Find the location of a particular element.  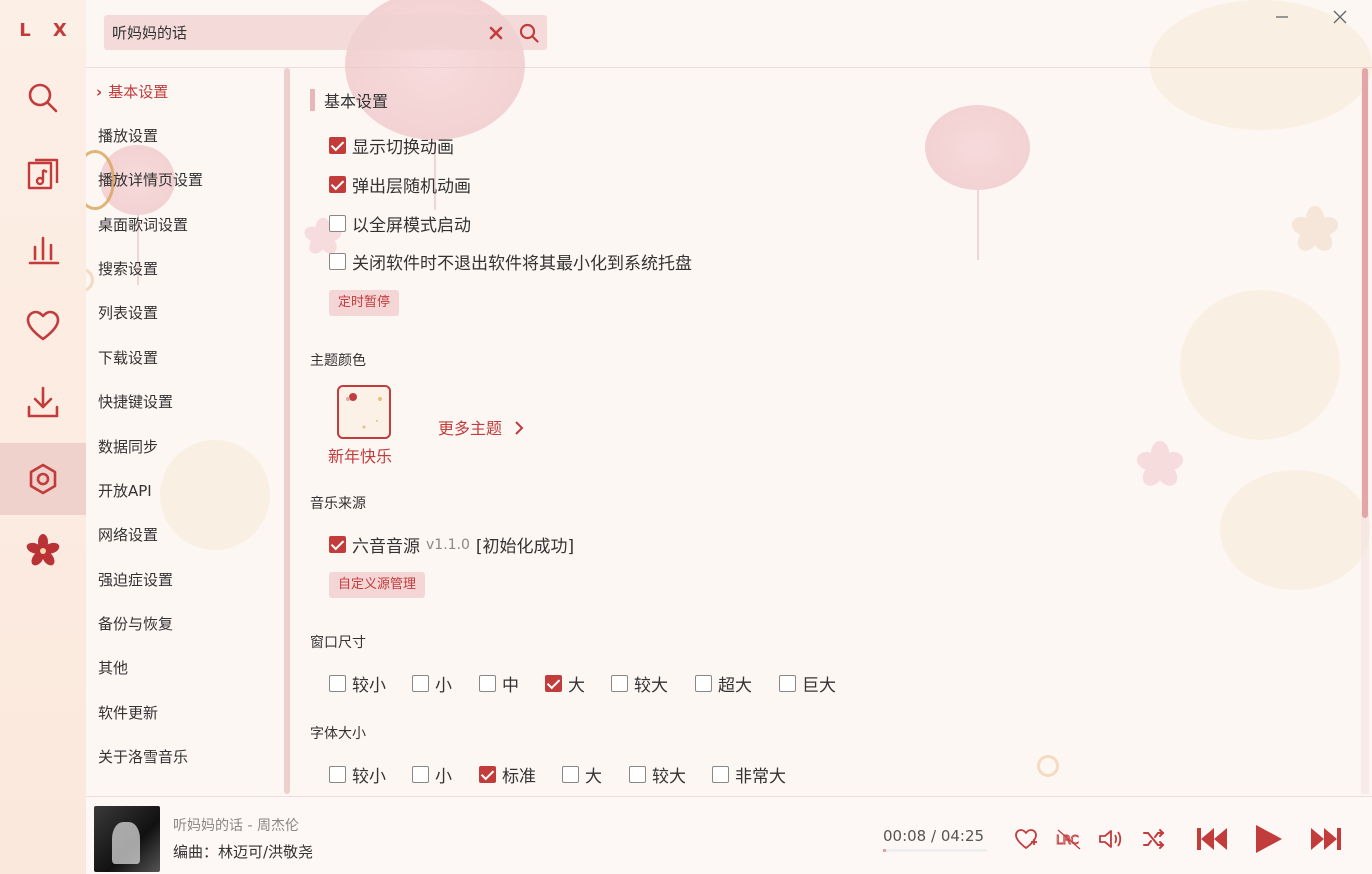

icon-rail: L X is located at coordinates (43, 437).